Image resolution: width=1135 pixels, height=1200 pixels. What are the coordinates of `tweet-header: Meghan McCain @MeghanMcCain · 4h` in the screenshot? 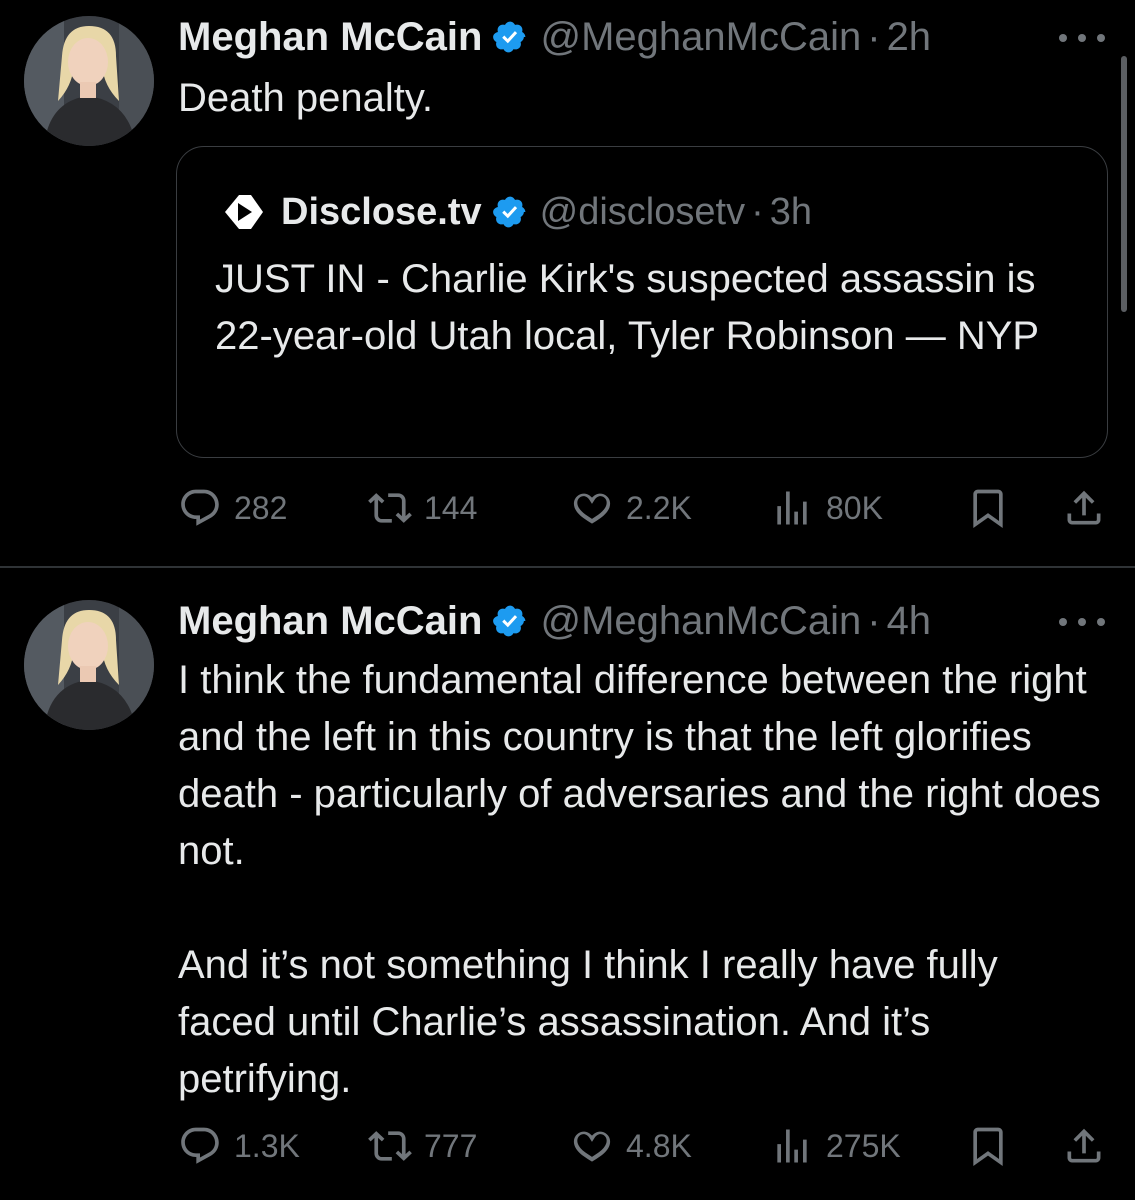 It's located at (554, 621).